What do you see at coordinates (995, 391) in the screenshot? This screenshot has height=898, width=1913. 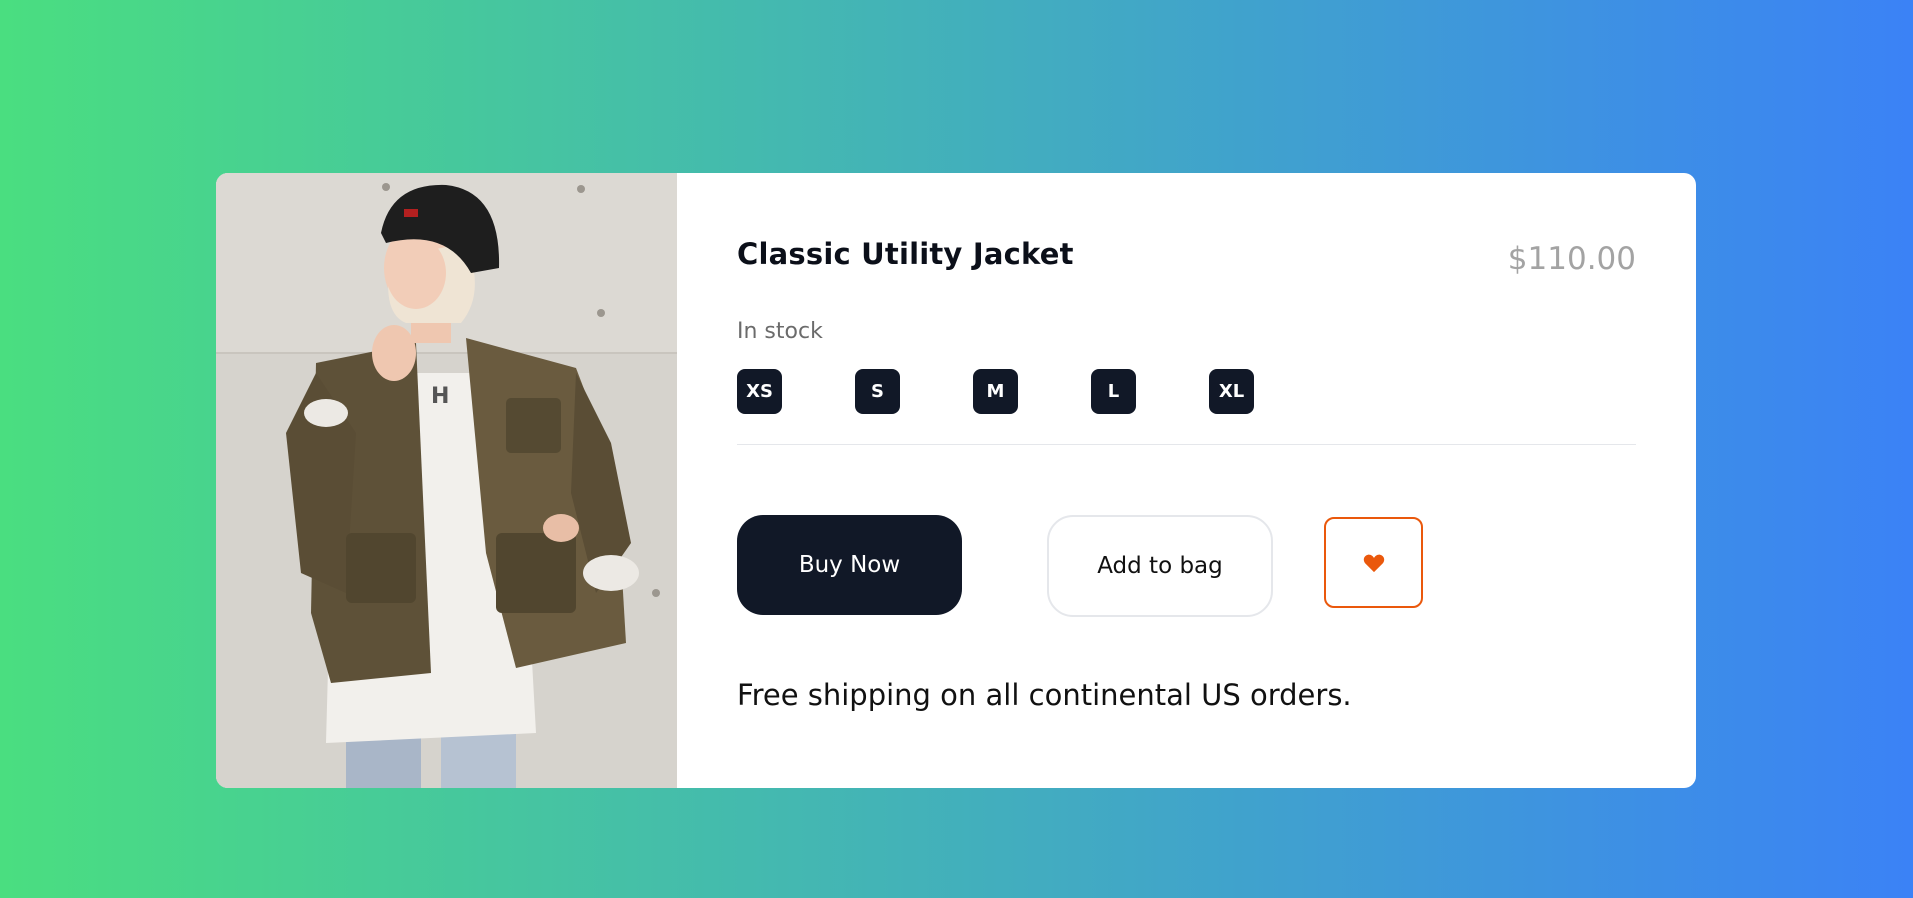 I see `size-option-m: M` at bounding box center [995, 391].